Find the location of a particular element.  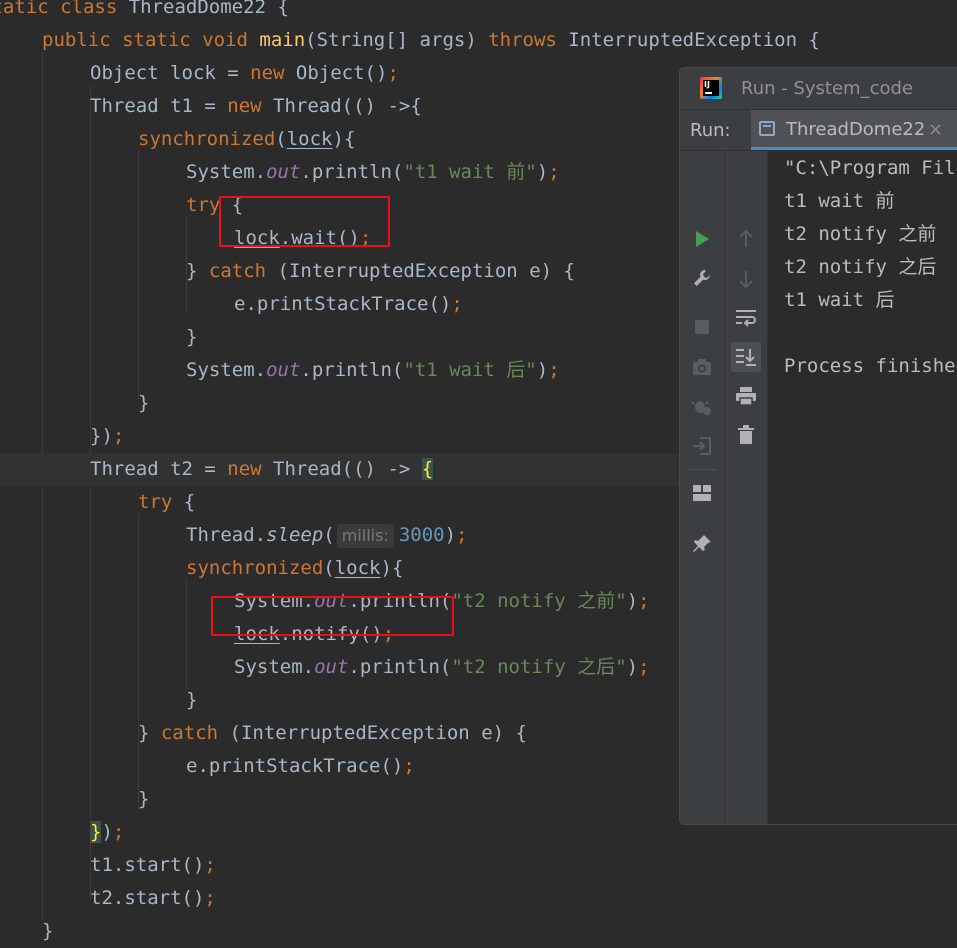

stop-icon is located at coordinates (702, 327).